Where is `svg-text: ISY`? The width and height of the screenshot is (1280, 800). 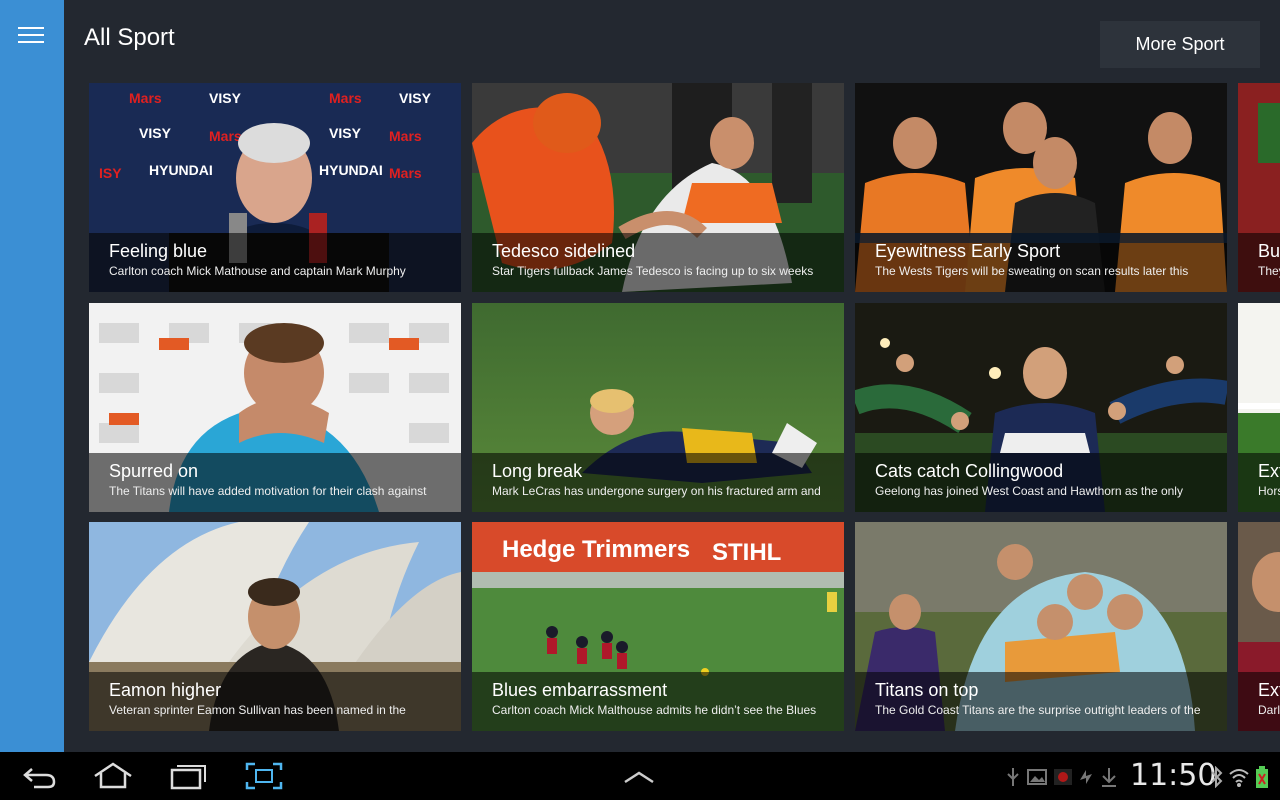
svg-text: ISY is located at coordinates (110, 173).